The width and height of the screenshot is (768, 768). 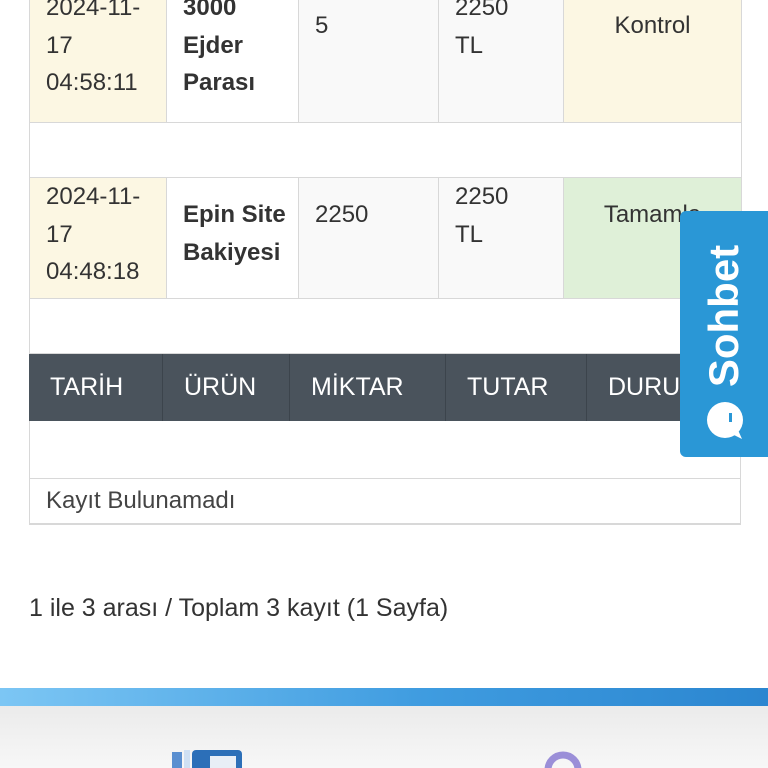 What do you see at coordinates (96, 387) in the screenshot?
I see `column-header-date: TARİH` at bounding box center [96, 387].